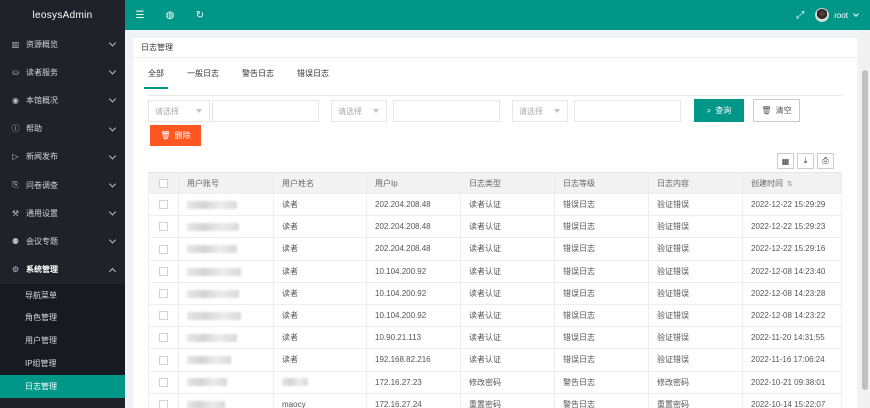 The height and width of the screenshot is (408, 870). What do you see at coordinates (785, 161) in the screenshot?
I see `columns-filter-icon: ▦` at bounding box center [785, 161].